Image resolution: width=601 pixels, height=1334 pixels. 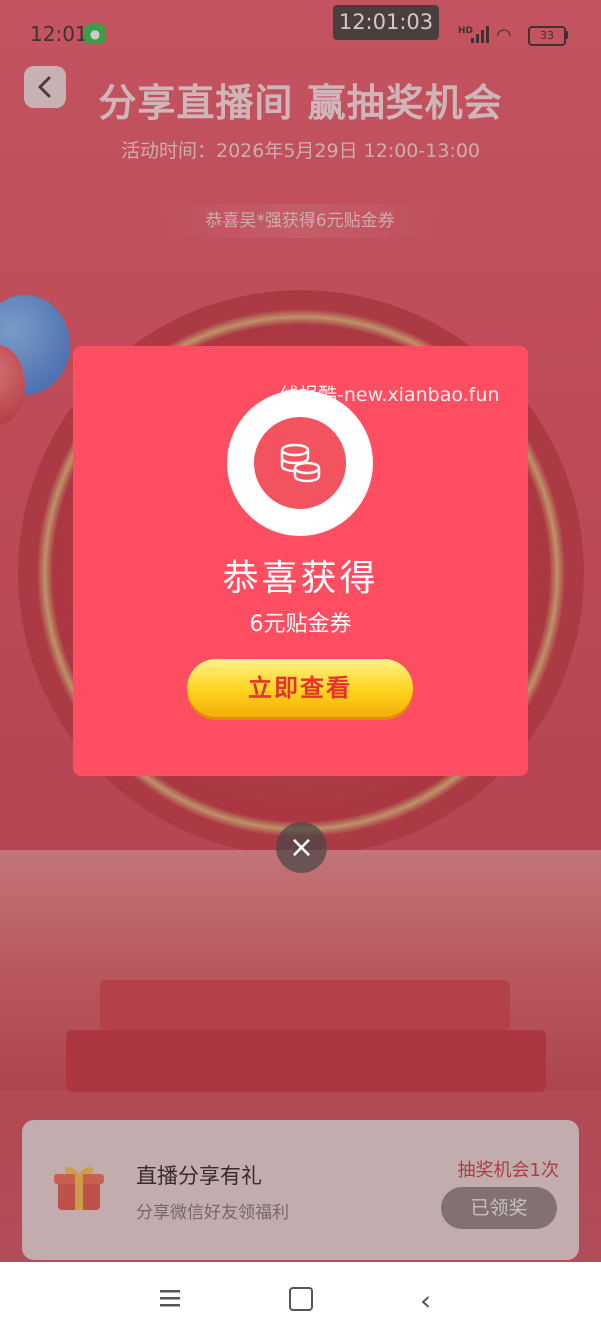 What do you see at coordinates (300, 578) in the screenshot?
I see `modal-title: 恭喜获得` at bounding box center [300, 578].